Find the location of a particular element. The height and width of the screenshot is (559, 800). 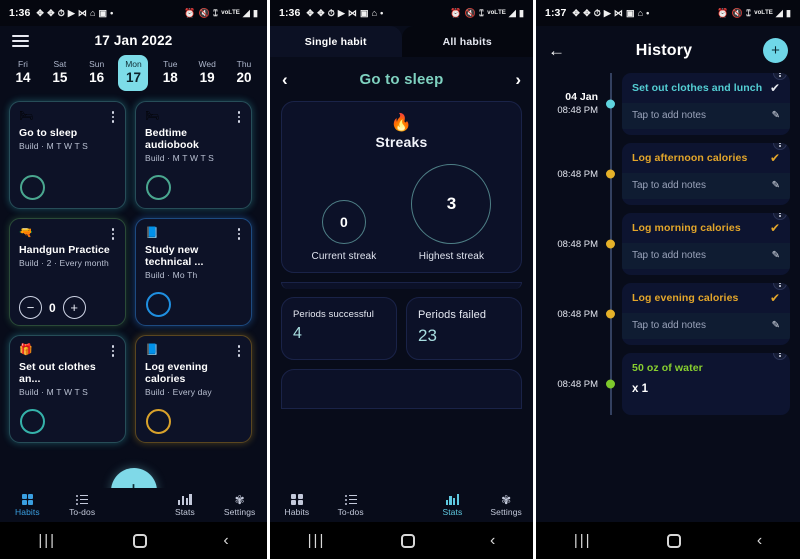

volte-icon: ᵛᵒᴸᵀᴱ is located at coordinates (763, 12).